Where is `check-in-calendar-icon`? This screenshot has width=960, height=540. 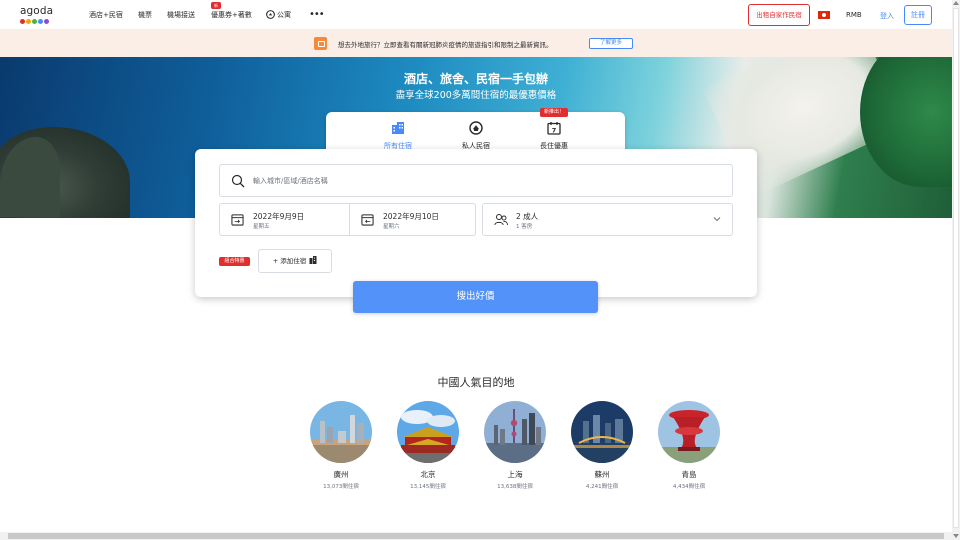 check-in-calendar-icon is located at coordinates (237, 220).